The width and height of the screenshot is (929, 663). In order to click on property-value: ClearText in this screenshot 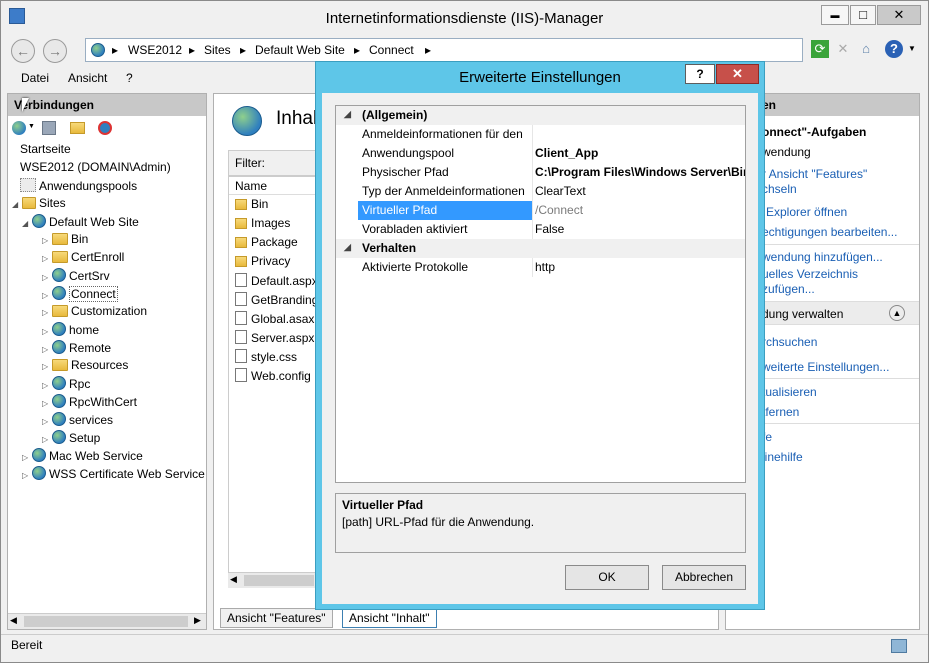, I will do `click(640, 191)`.